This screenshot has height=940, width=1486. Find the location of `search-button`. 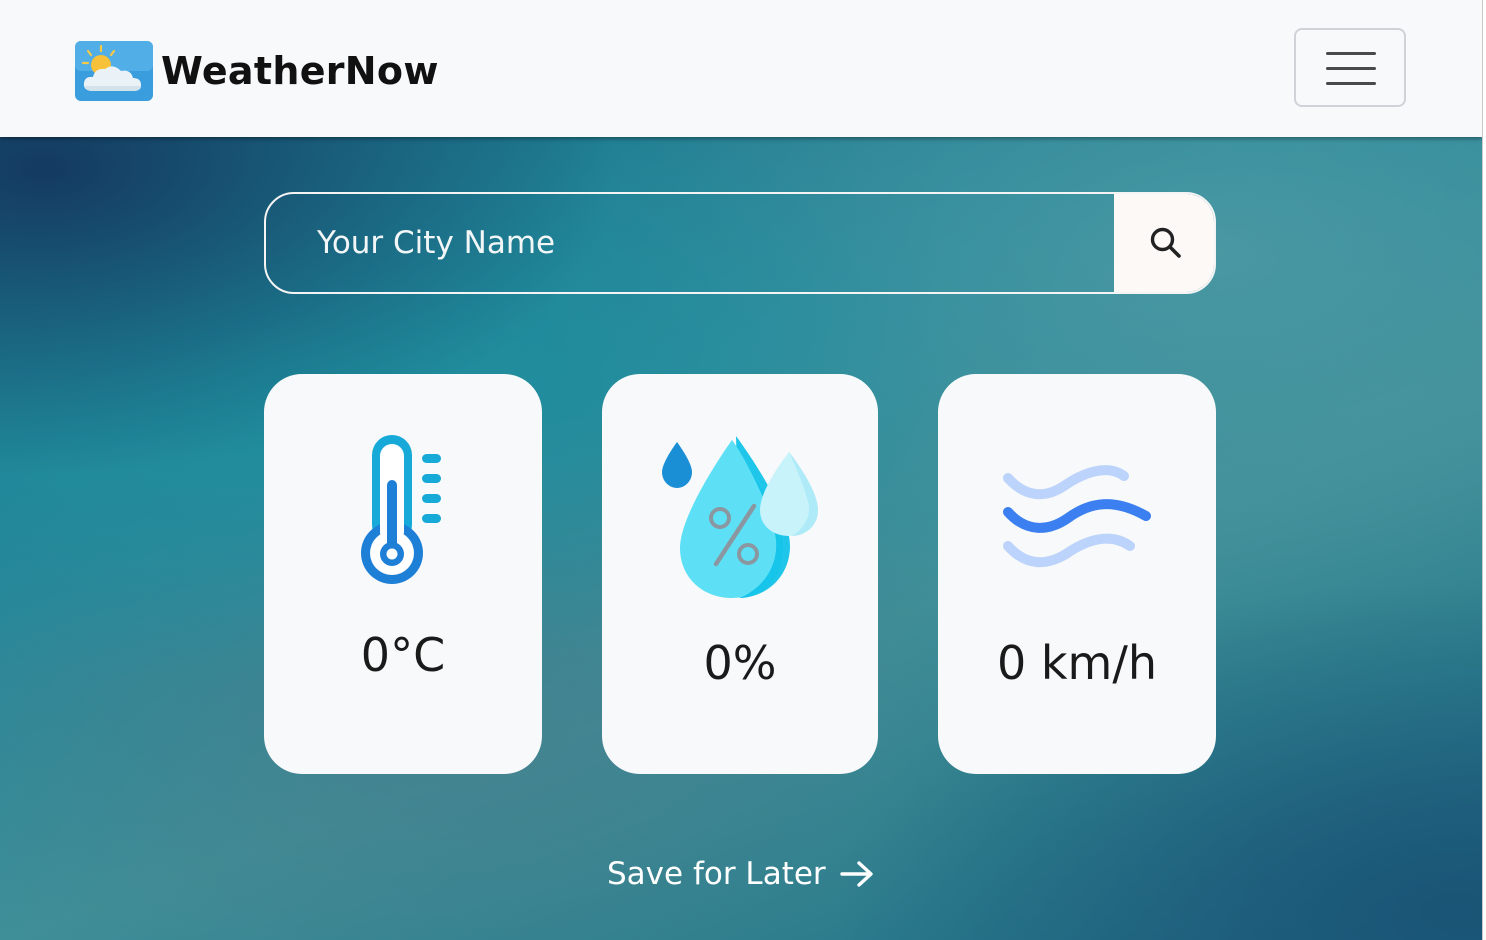

search-button is located at coordinates (1164, 243).